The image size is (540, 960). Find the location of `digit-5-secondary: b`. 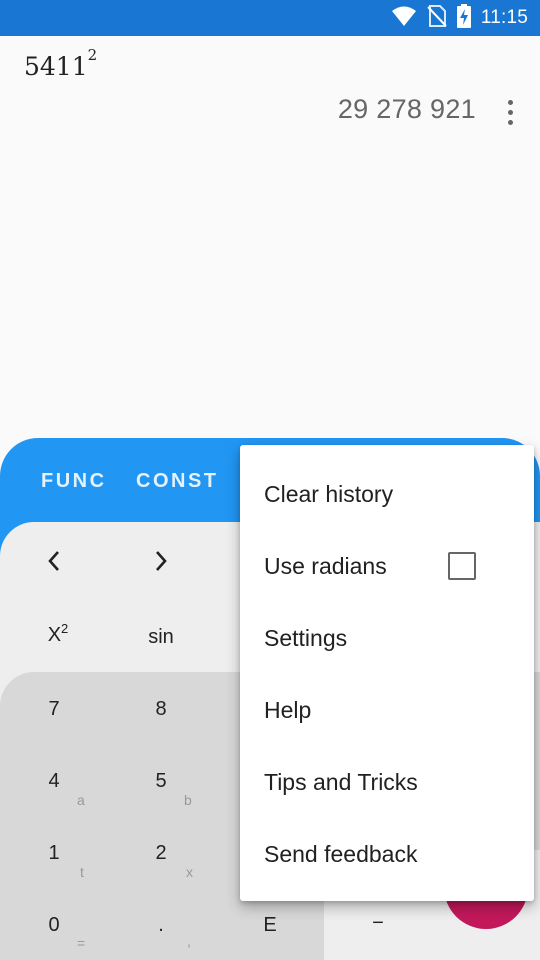

digit-5-secondary: b is located at coordinates (188, 800).